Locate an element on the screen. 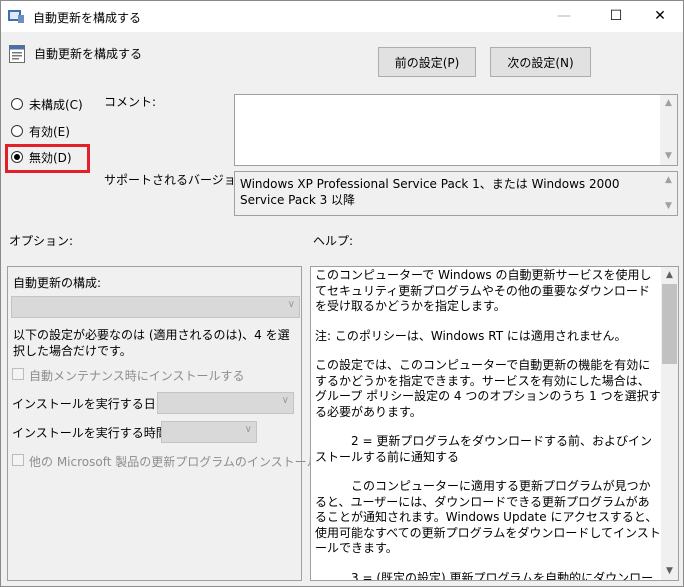 Image resolution: width=684 pixels, height=587 pixels. install-day-label: インストールを実行する日: is located at coordinates (86, 404).